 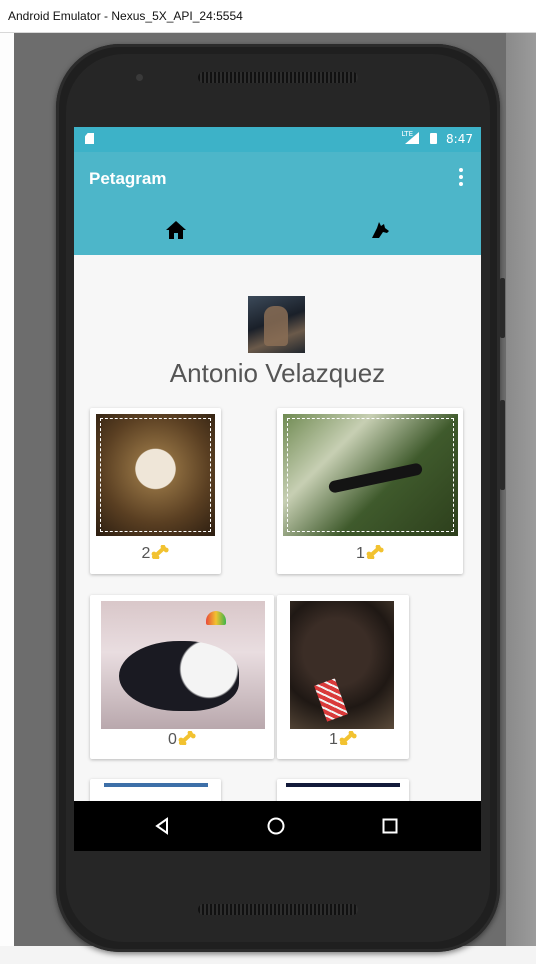 I want to click on top-speaker, so click(x=278, y=77).